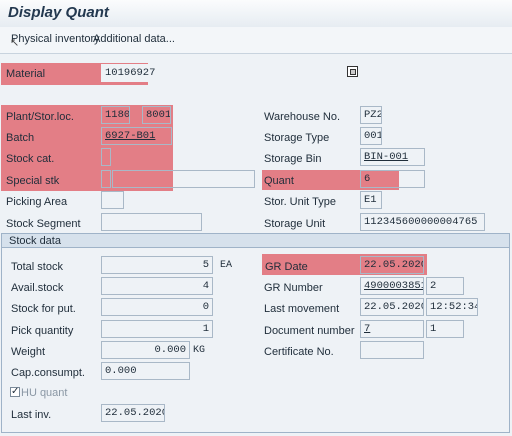  What do you see at coordinates (297, 138) in the screenshot?
I see `storage-type-label: Storage Type` at bounding box center [297, 138].